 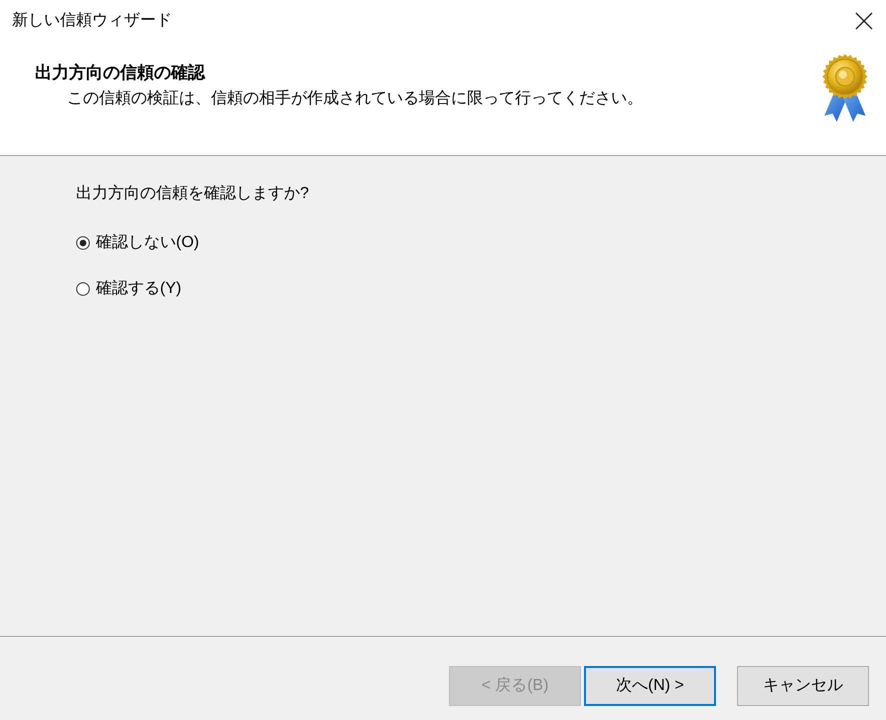 What do you see at coordinates (92, 20) in the screenshot?
I see `window-title: 新しい信頼ウィザード` at bounding box center [92, 20].